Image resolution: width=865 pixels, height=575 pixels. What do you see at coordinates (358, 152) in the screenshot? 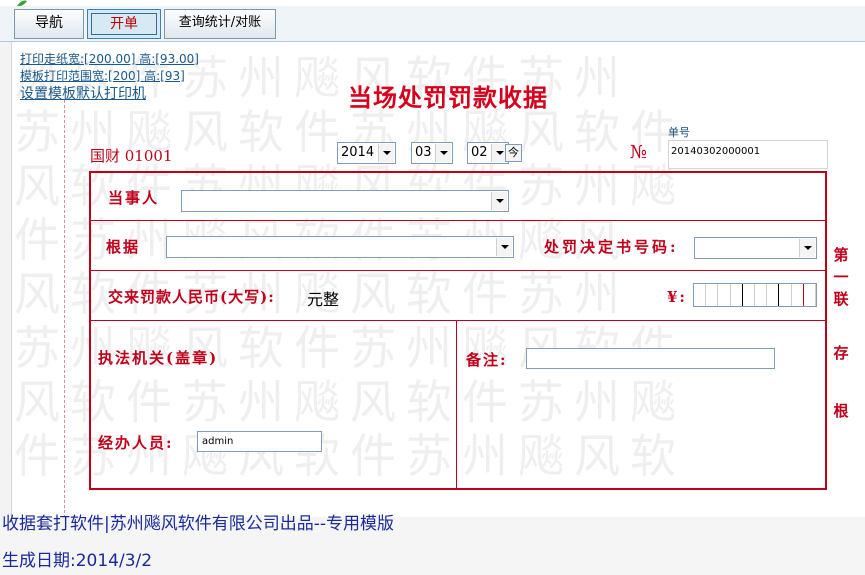
I see `year-select-value: 2014` at bounding box center [358, 152].